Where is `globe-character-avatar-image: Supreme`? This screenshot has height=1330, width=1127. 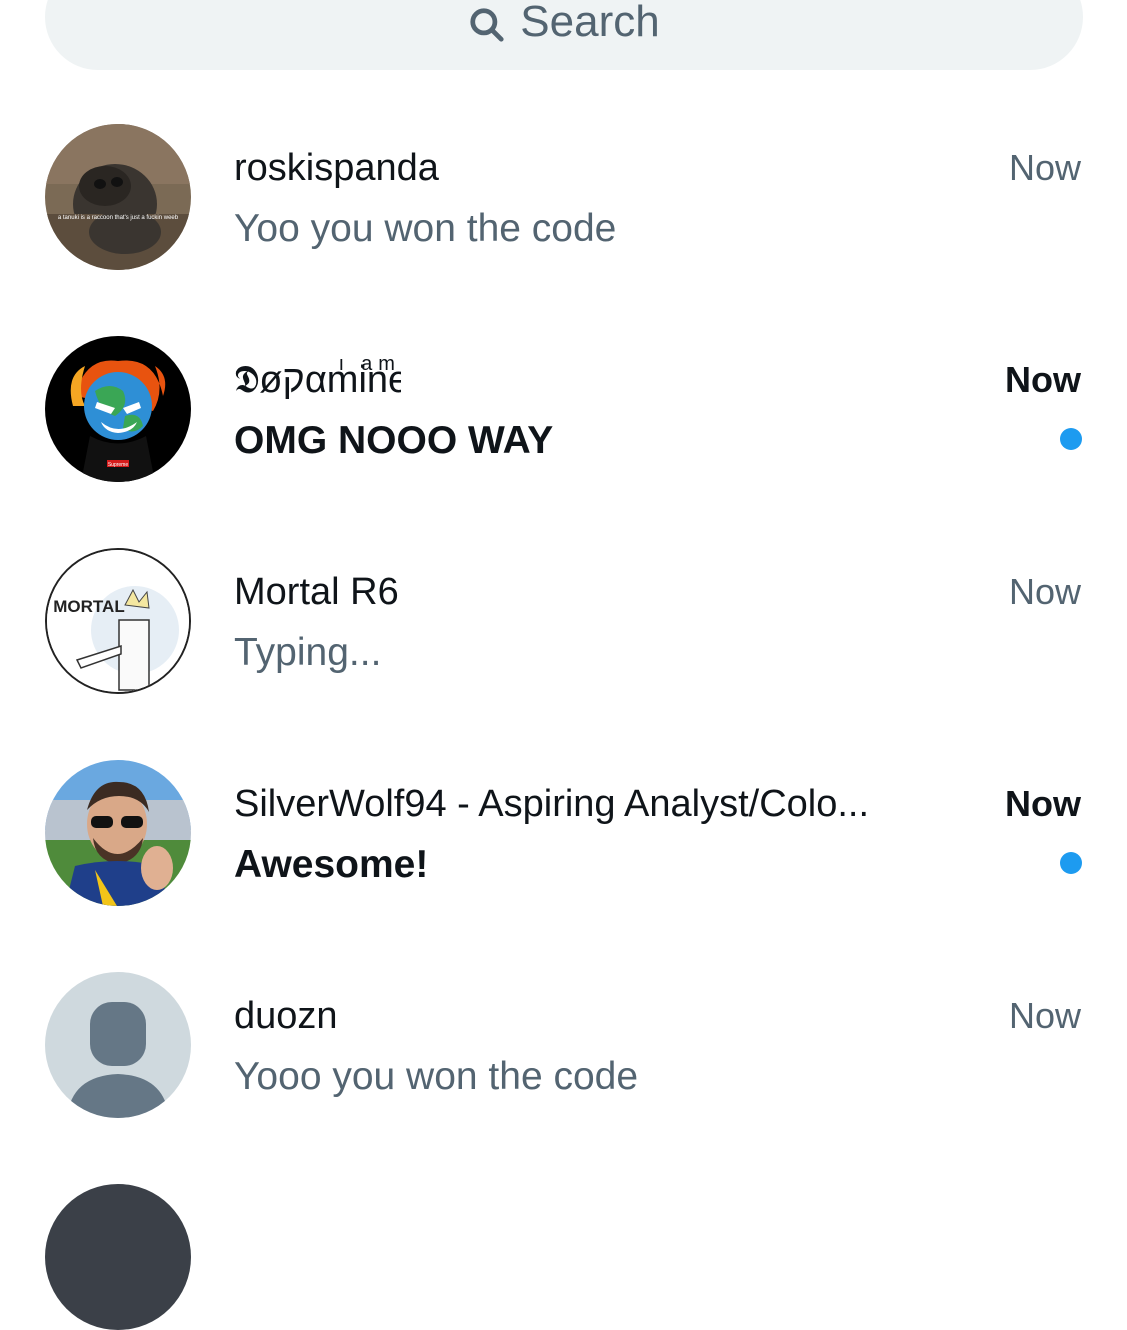 globe-character-avatar-image: Supreme is located at coordinates (118, 409).